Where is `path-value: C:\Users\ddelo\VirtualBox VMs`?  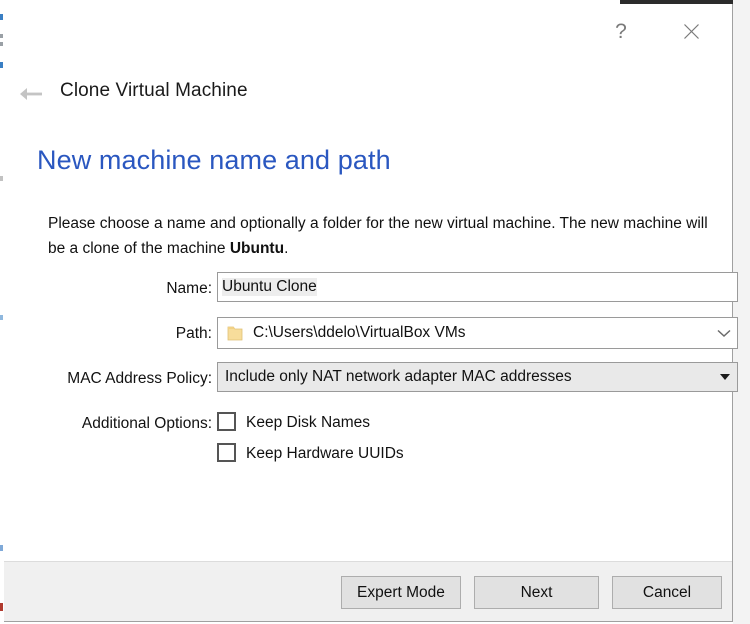 path-value: C:\Users\ddelo\VirtualBox VMs is located at coordinates (359, 332).